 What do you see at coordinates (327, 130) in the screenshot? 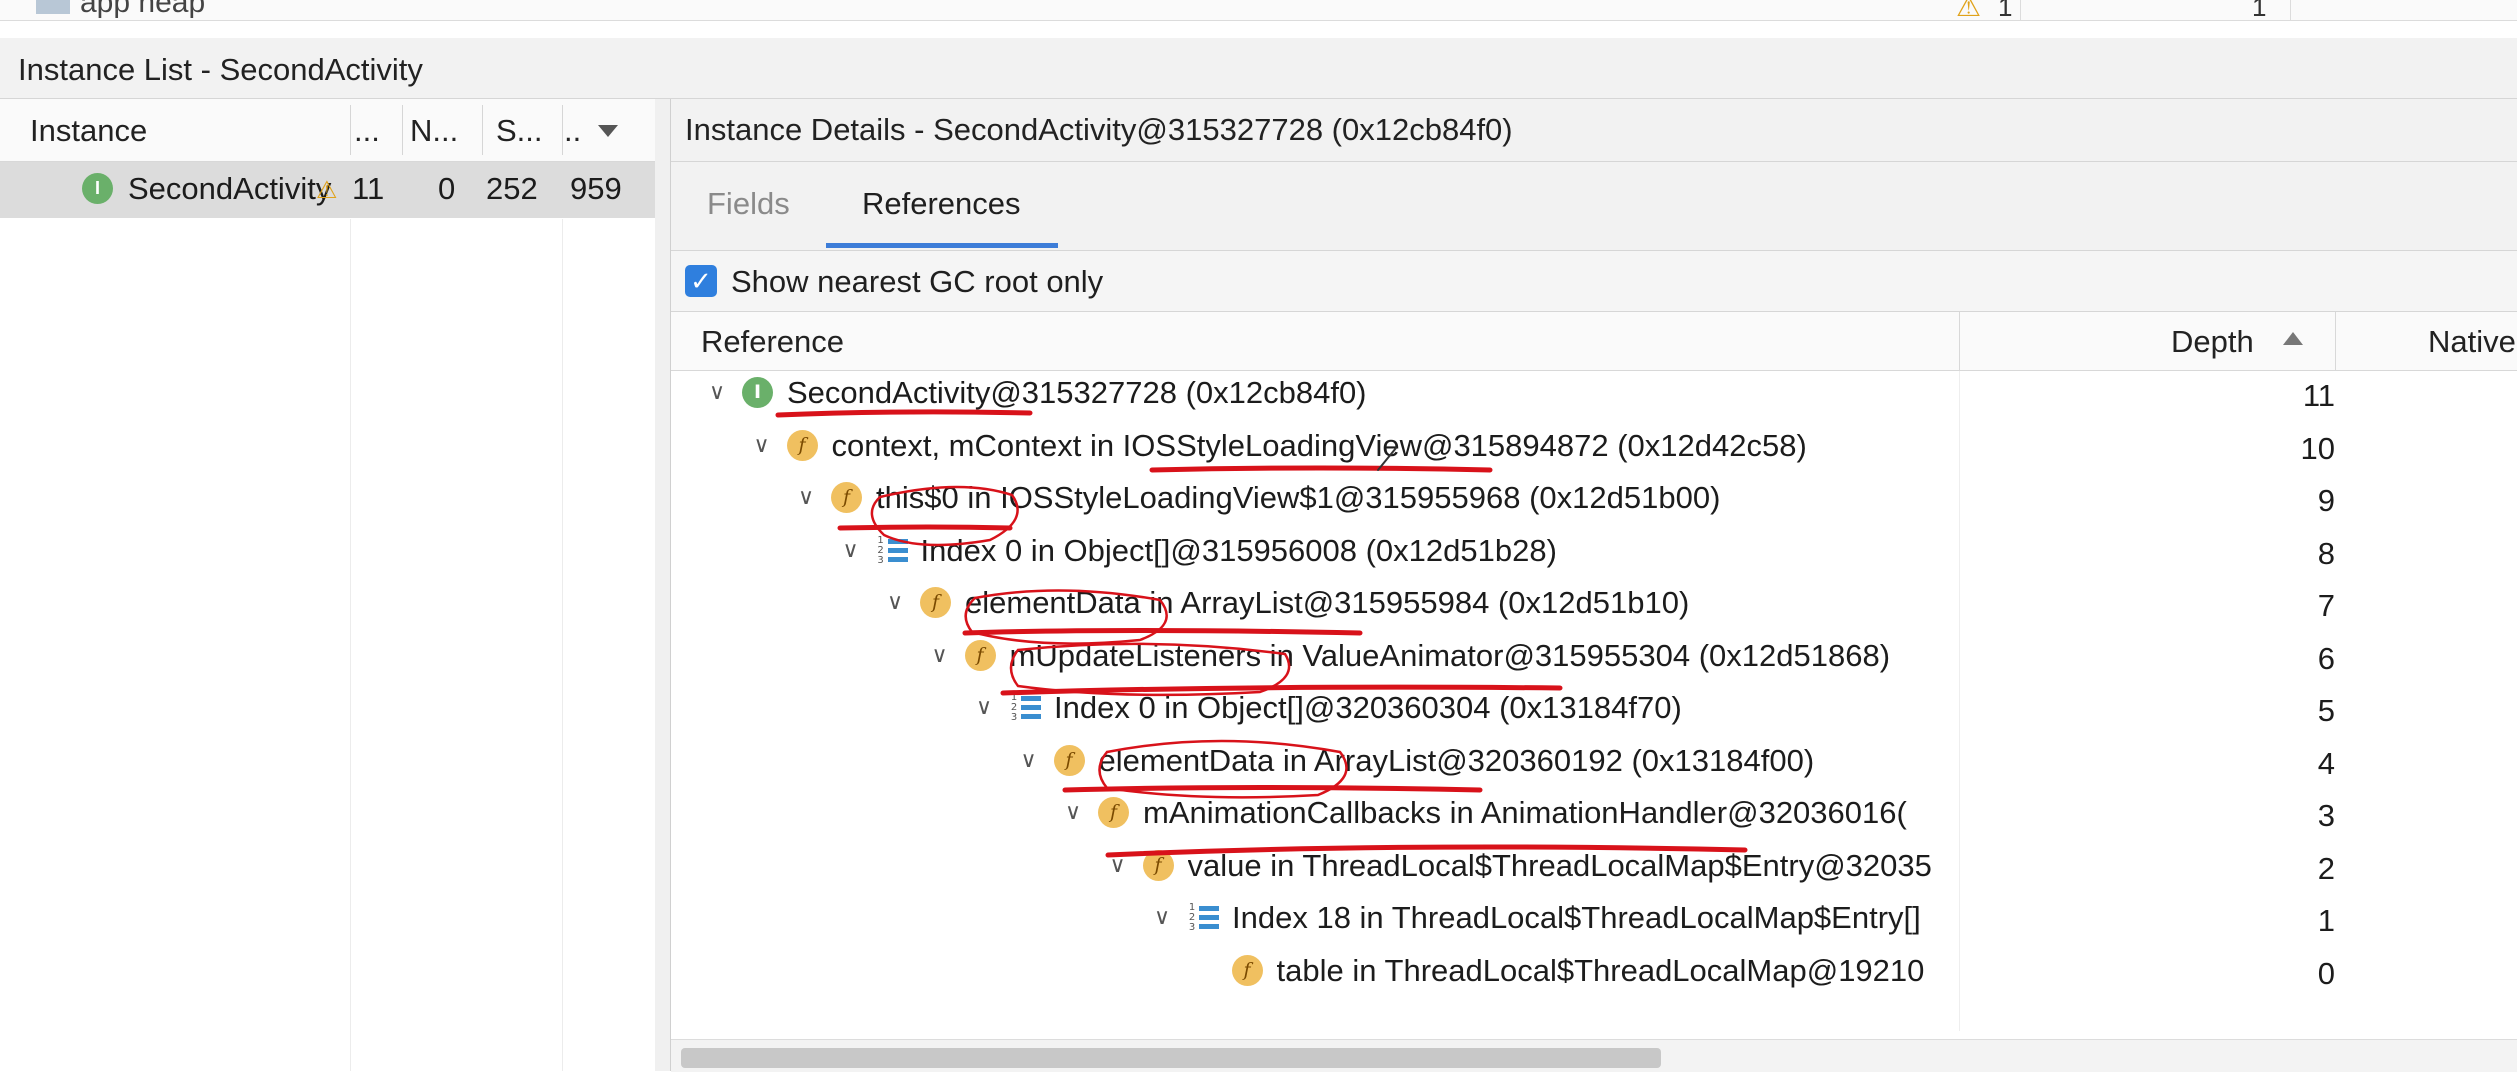
I see `instance-list-header: Instance ... N... S... ..` at bounding box center [327, 130].